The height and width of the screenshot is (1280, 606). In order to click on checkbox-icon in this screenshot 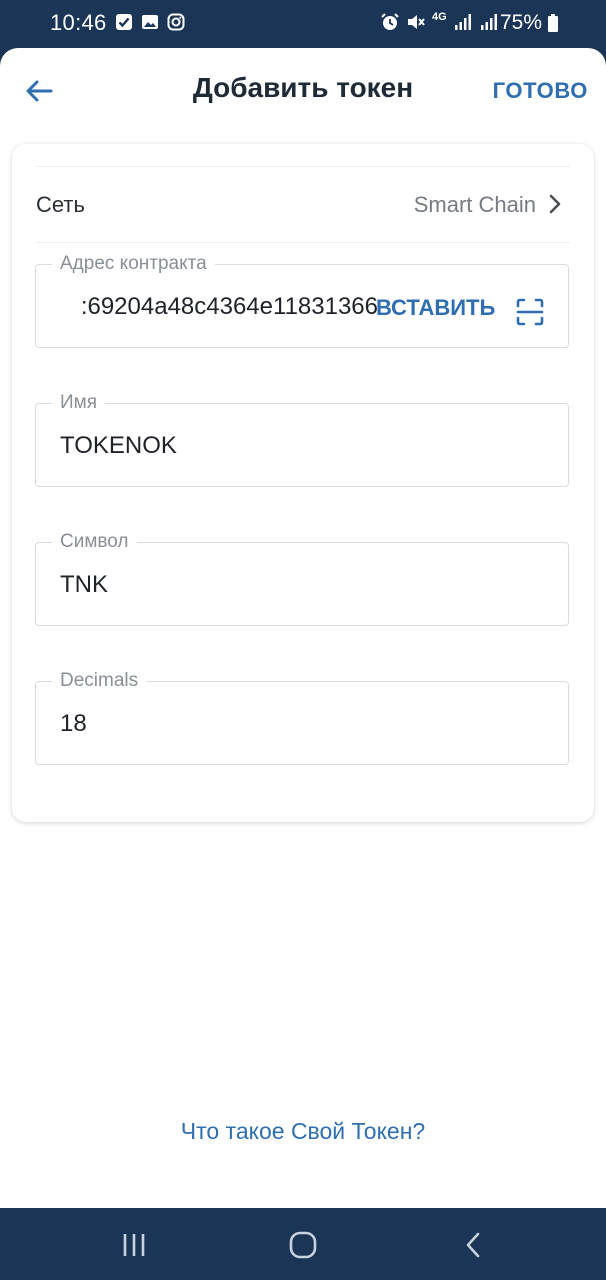, I will do `click(124, 22)`.